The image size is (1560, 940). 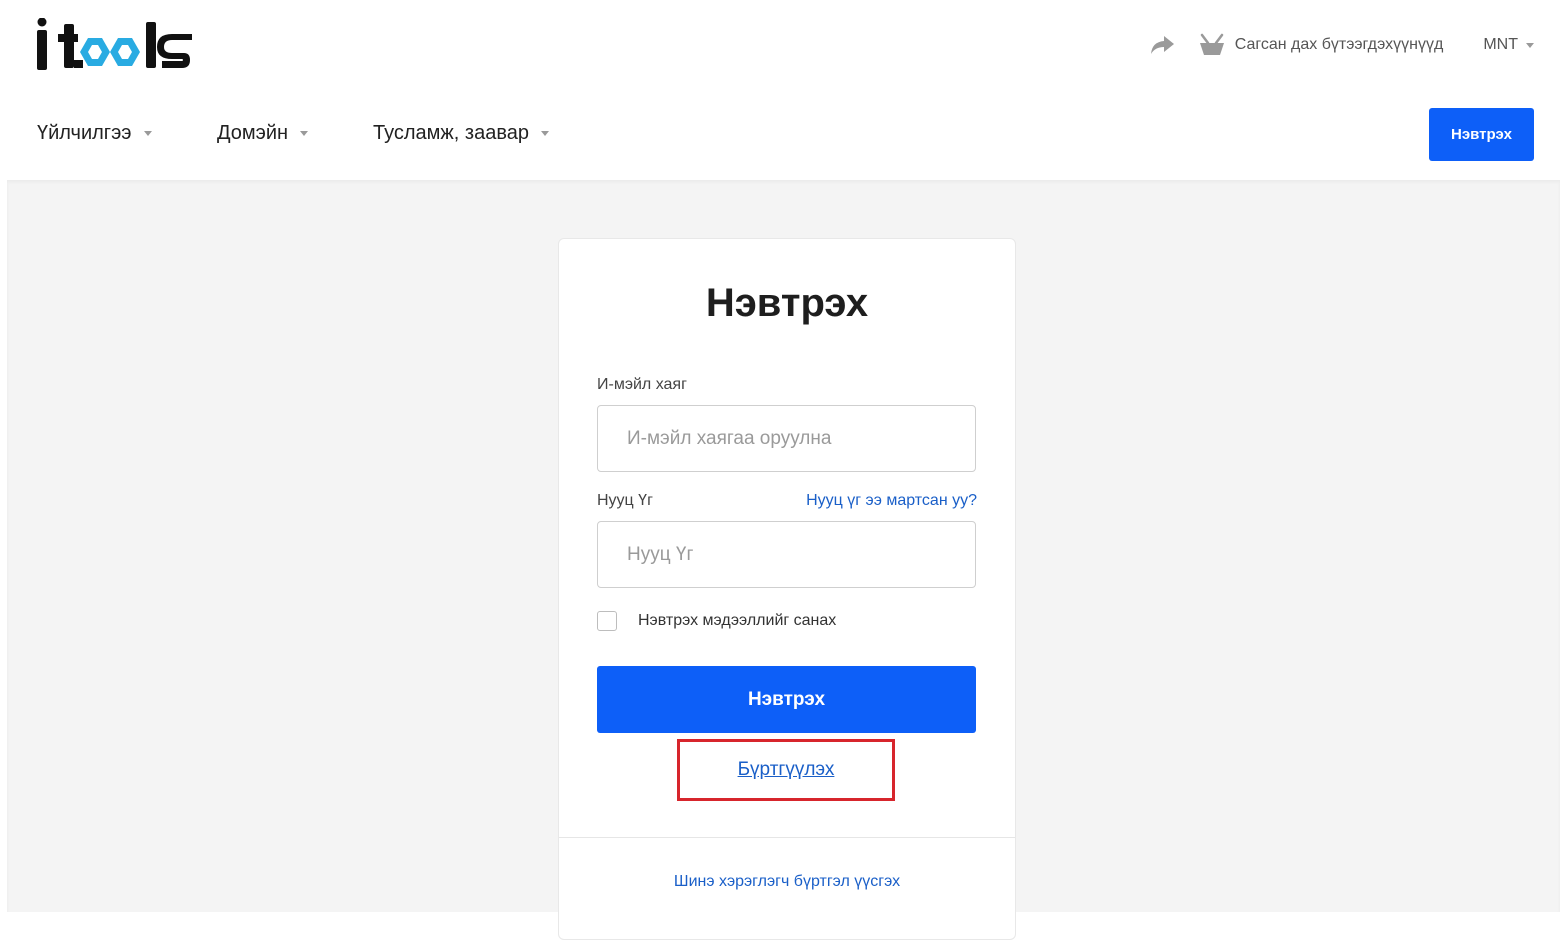 I want to click on basket-icon, so click(x=1212, y=45).